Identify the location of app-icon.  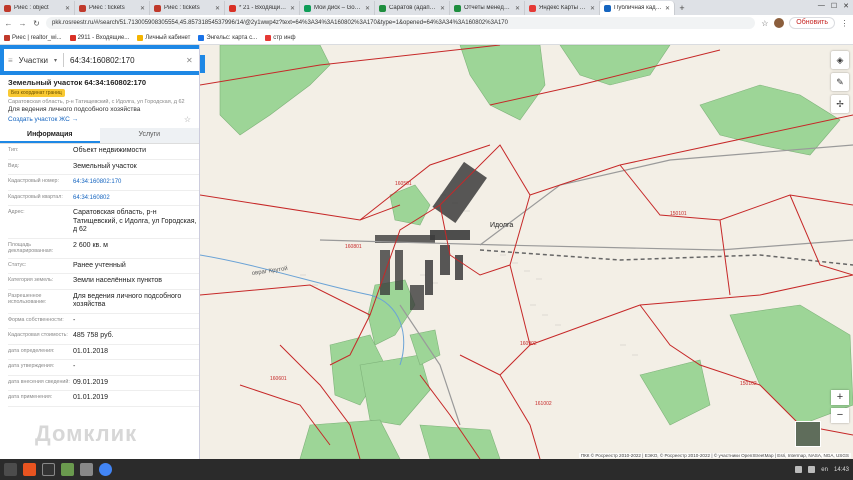
(86, 469).